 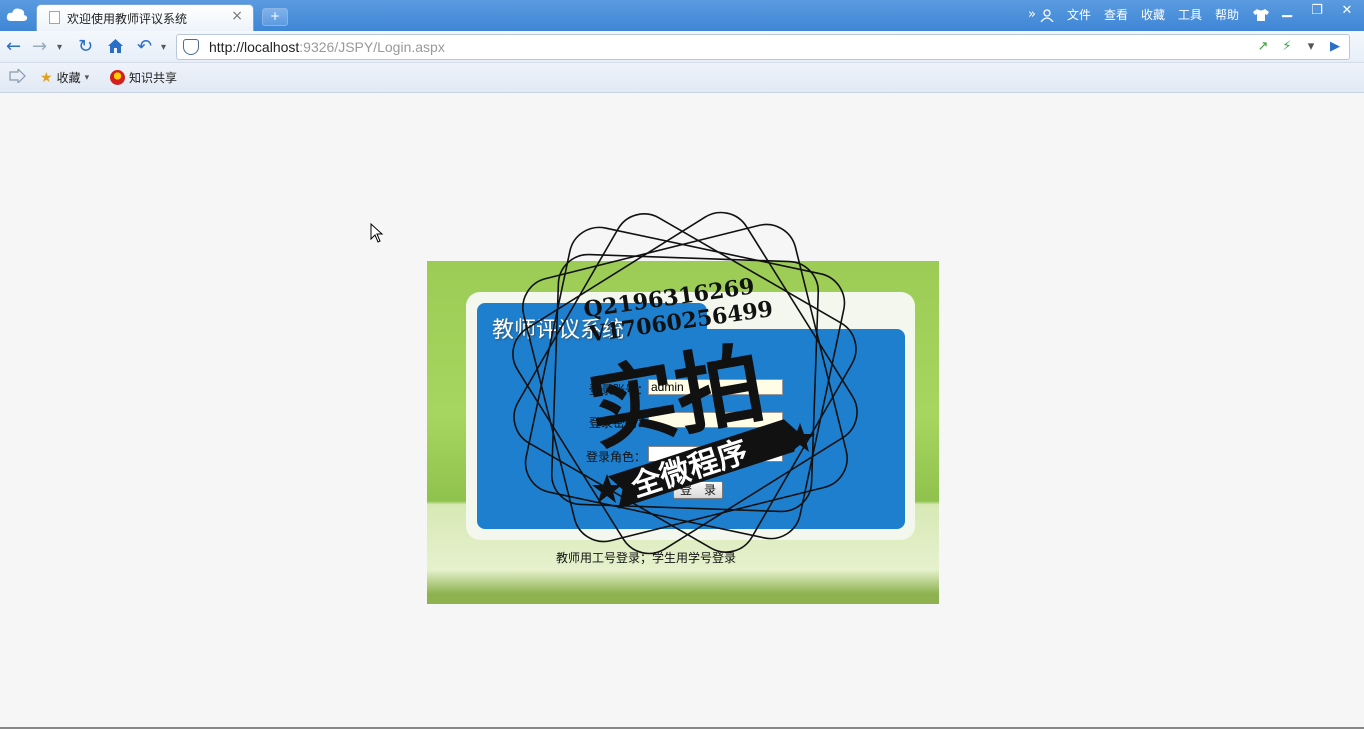 I want to click on forward-icon: →, so click(x=39, y=46).